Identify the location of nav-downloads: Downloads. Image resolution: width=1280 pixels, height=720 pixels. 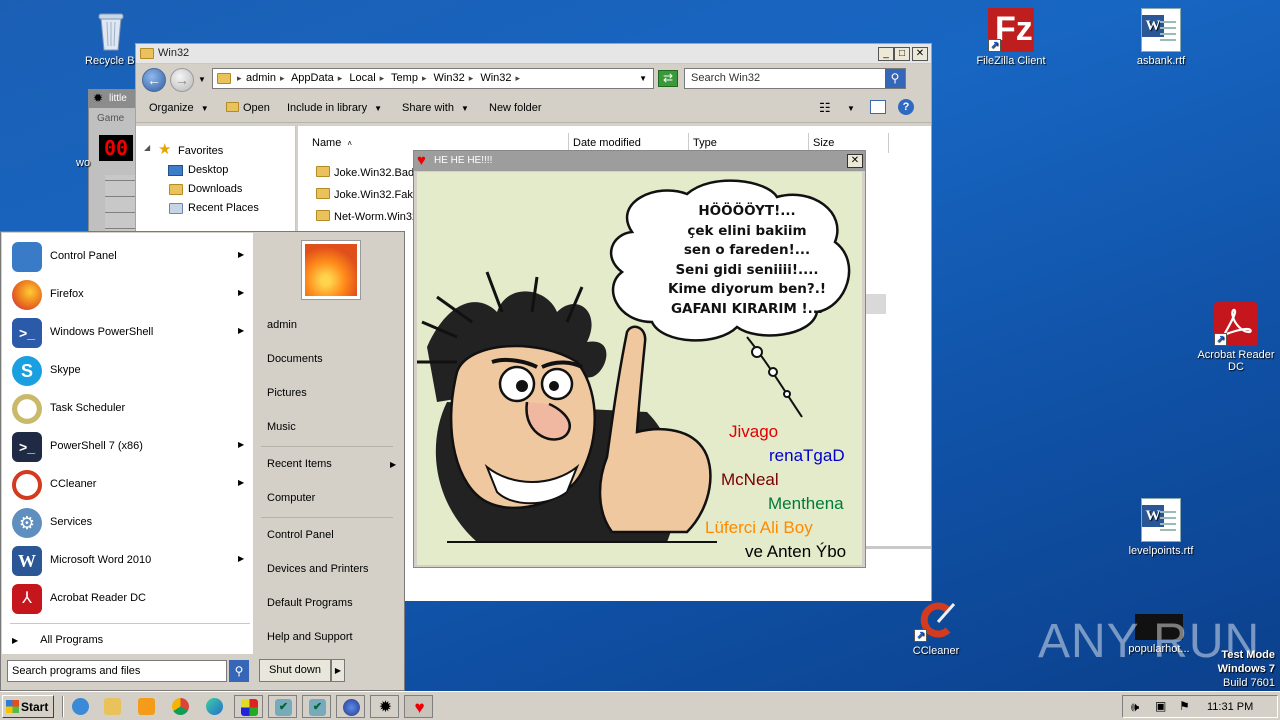
(215, 189).